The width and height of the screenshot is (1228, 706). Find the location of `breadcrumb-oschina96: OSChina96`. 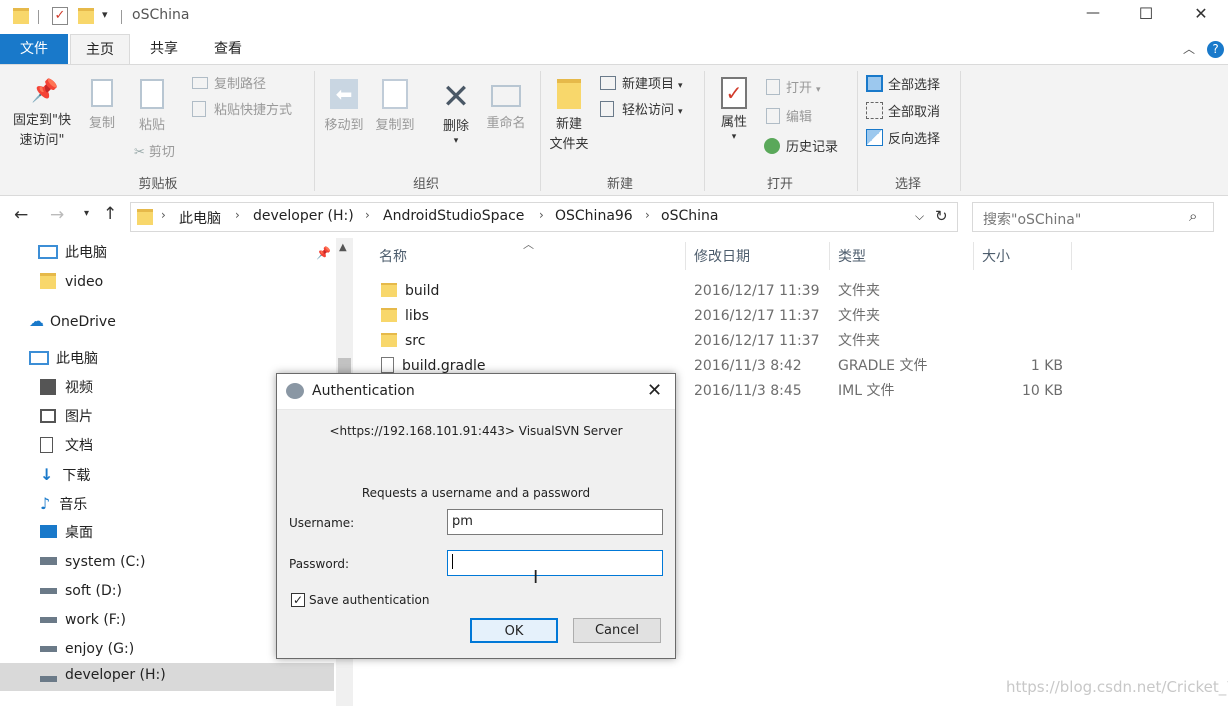

breadcrumb-oschina96: OSChina96 is located at coordinates (594, 216).